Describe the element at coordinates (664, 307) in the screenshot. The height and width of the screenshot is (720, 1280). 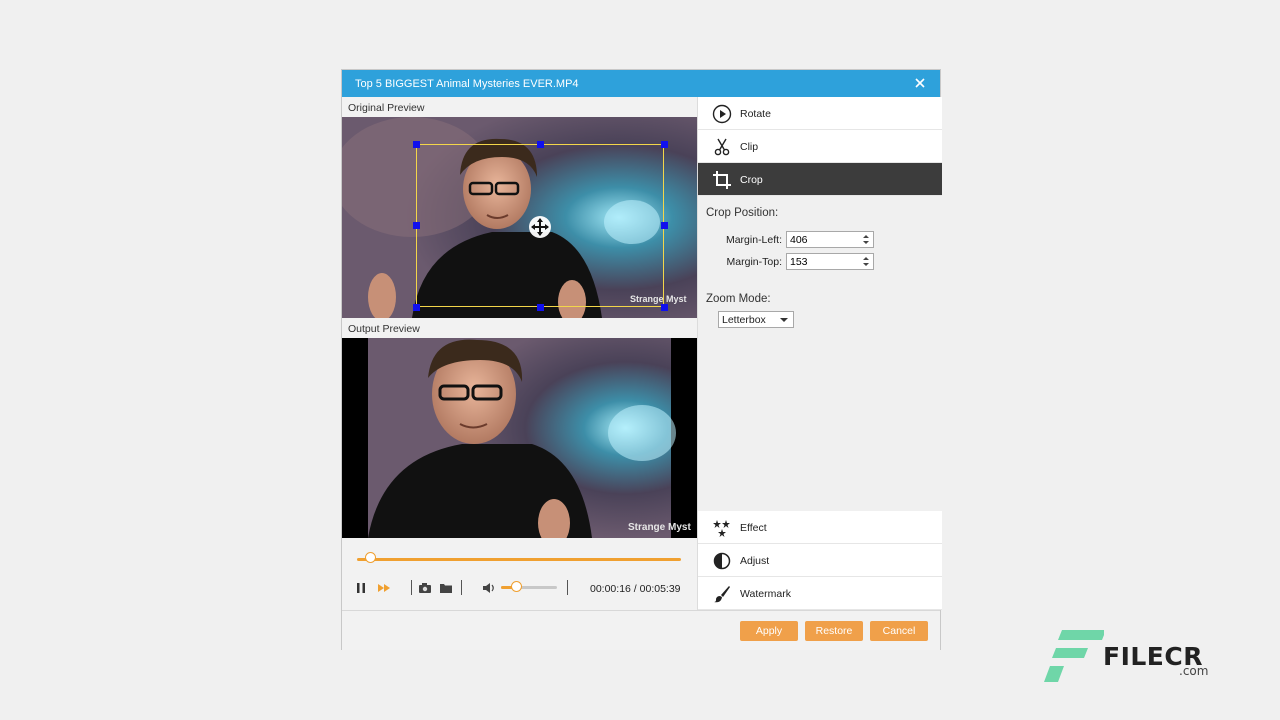
I see `crop-handle-bottom-right` at that location.